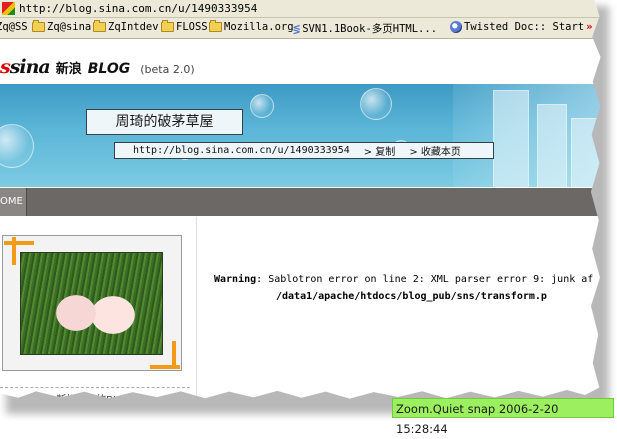  I want to click on snapshot-timestamp: Zoom.Quiet snap 2006-2-20 15:28:44, so click(503, 417).